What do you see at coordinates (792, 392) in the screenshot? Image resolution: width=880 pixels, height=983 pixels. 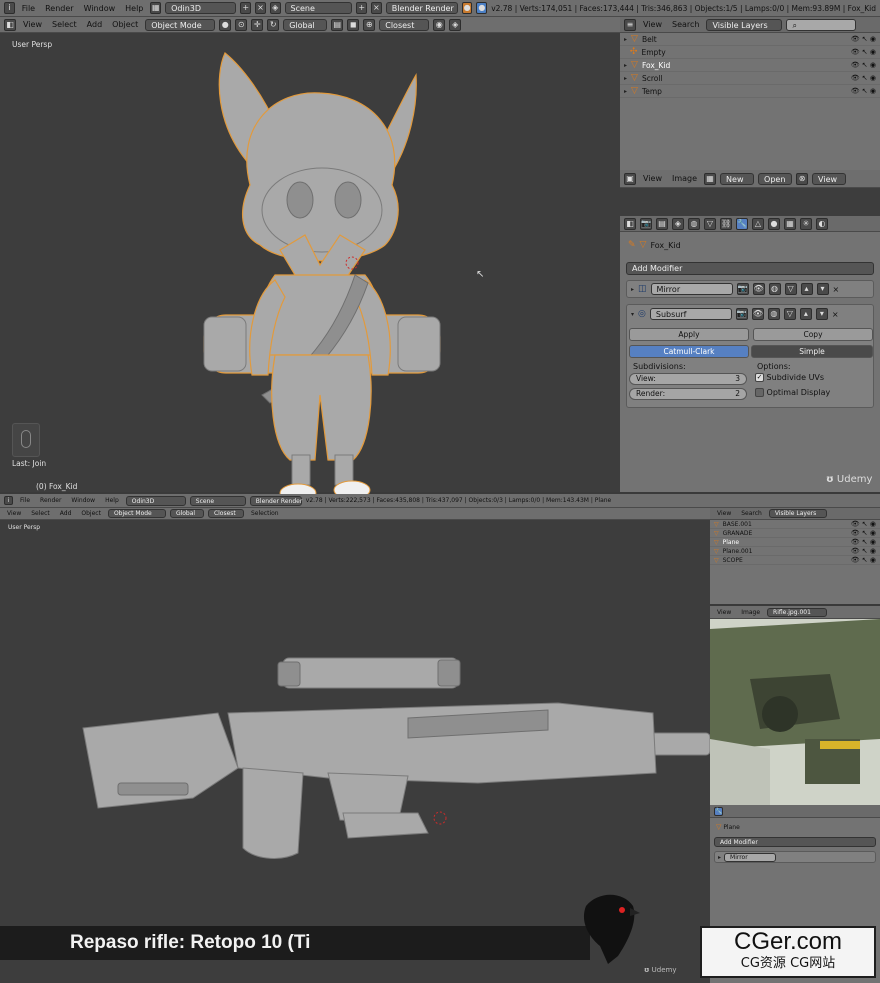 I see `optimal-display-option: Optimal Display` at bounding box center [792, 392].